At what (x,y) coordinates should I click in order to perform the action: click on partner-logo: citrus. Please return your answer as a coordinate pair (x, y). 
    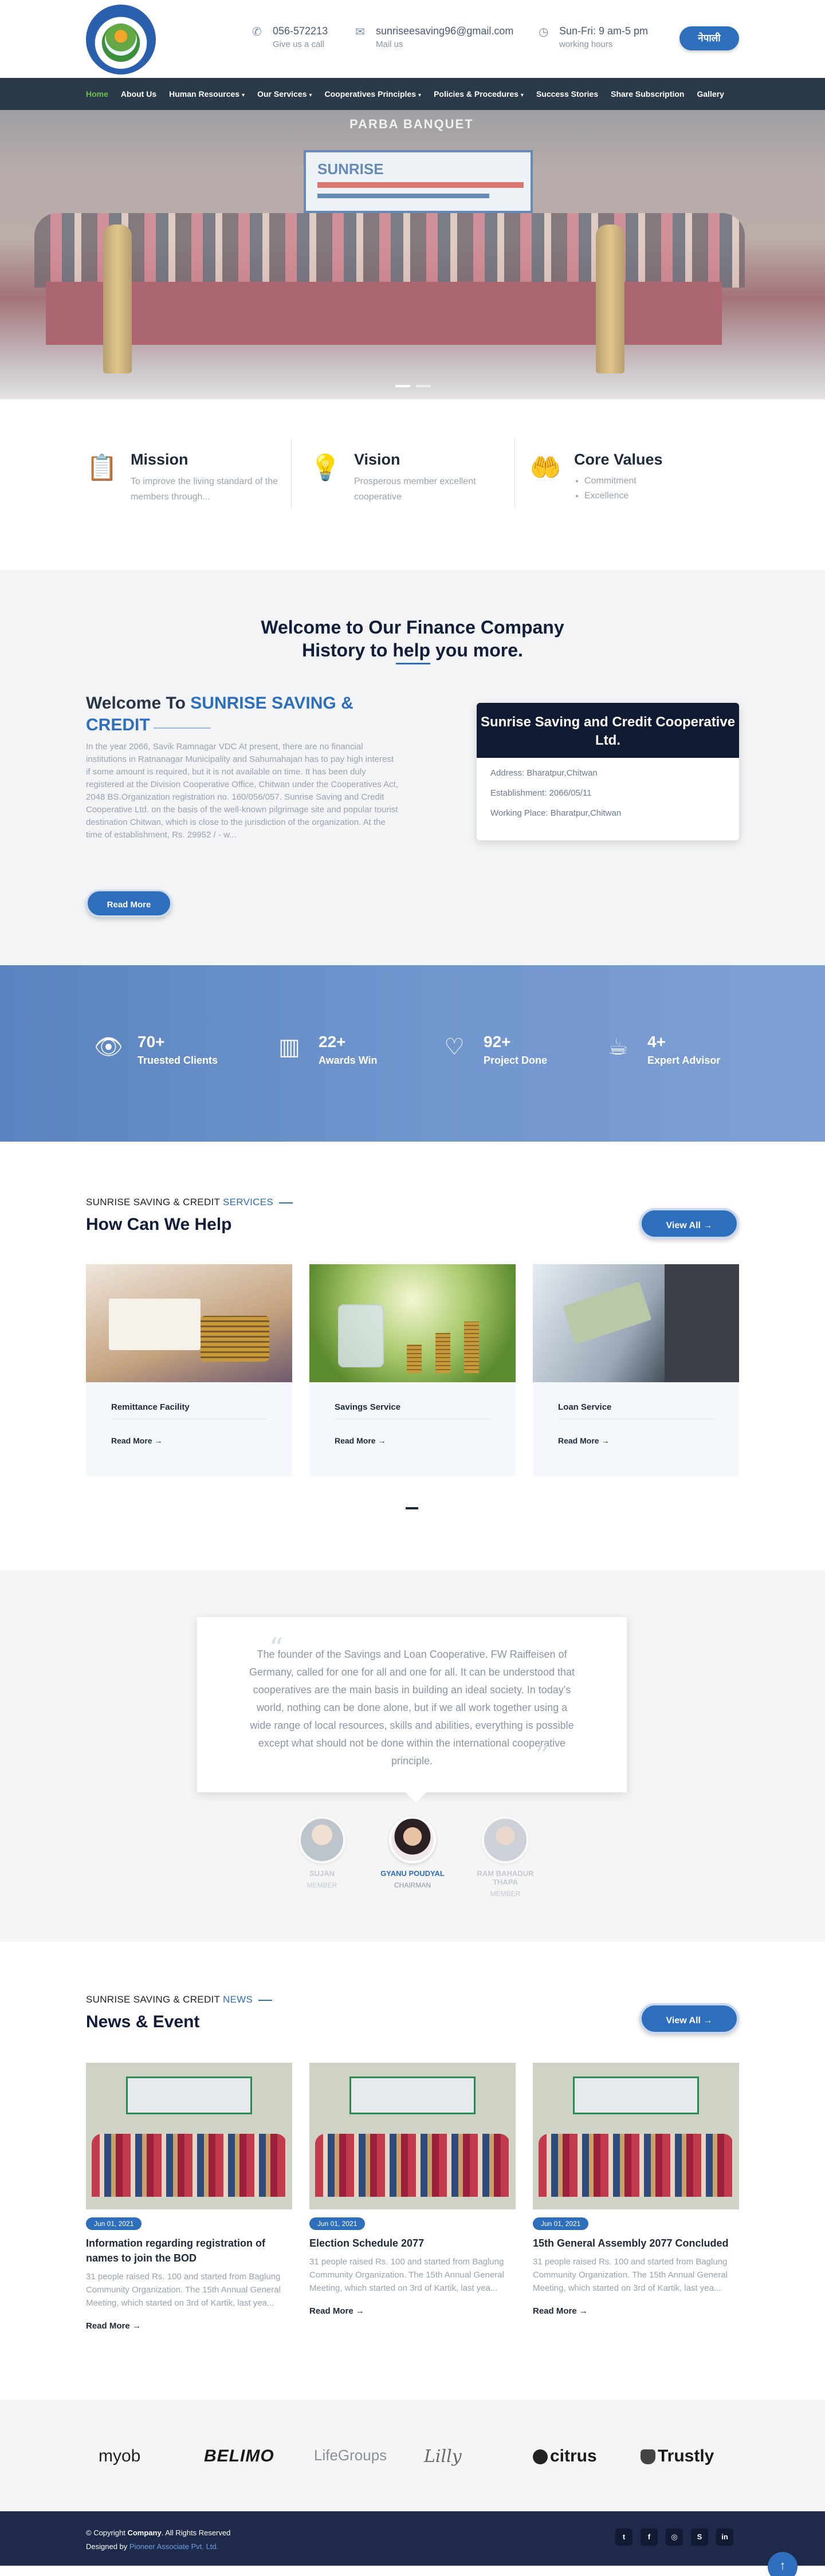
    Looking at the image, I should click on (573, 2456).